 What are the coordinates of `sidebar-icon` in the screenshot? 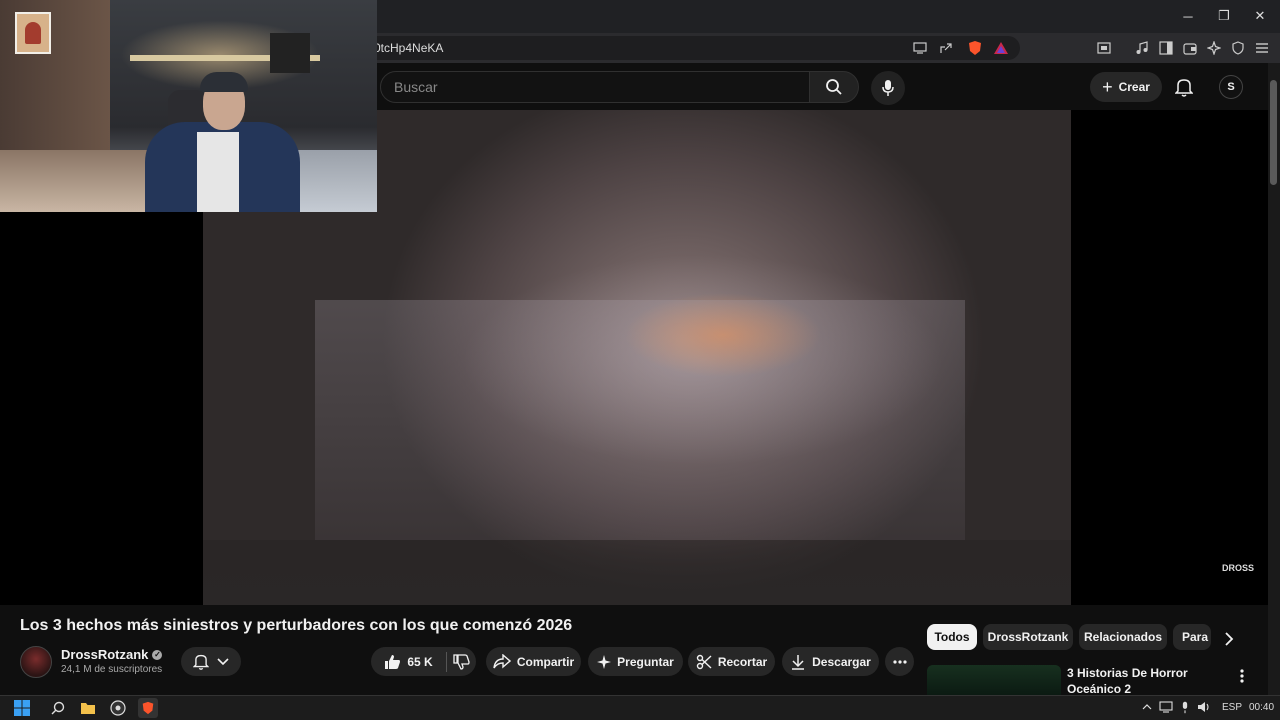 It's located at (1166, 48).